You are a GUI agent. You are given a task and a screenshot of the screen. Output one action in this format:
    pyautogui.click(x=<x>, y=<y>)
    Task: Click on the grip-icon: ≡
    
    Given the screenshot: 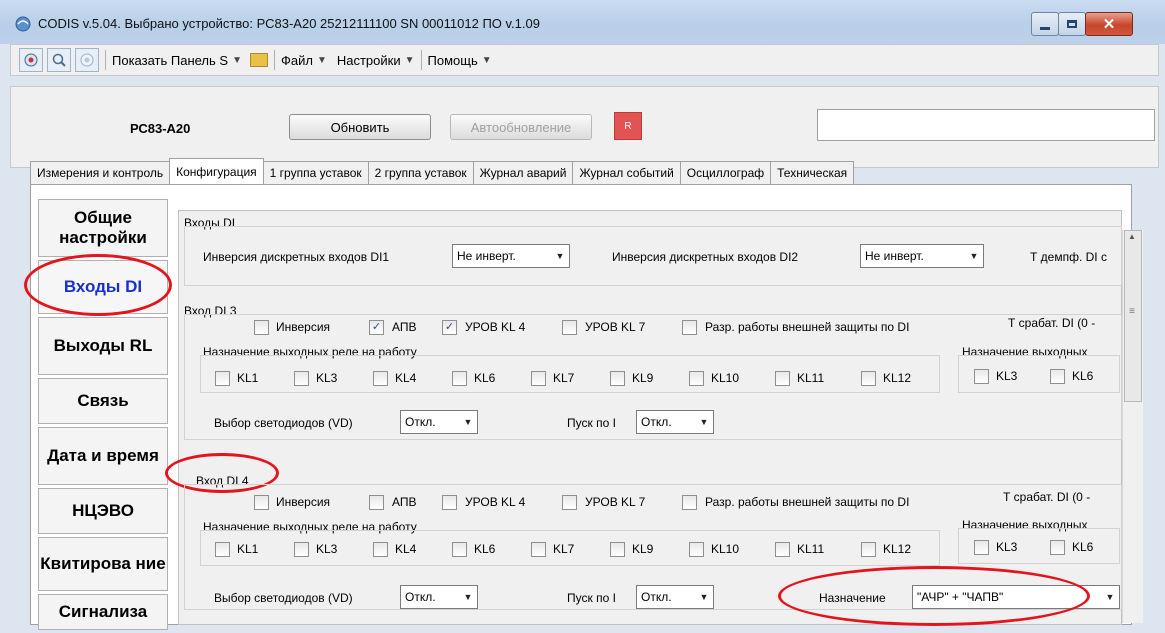 What is the action you would take?
    pyautogui.click(x=1132, y=311)
    